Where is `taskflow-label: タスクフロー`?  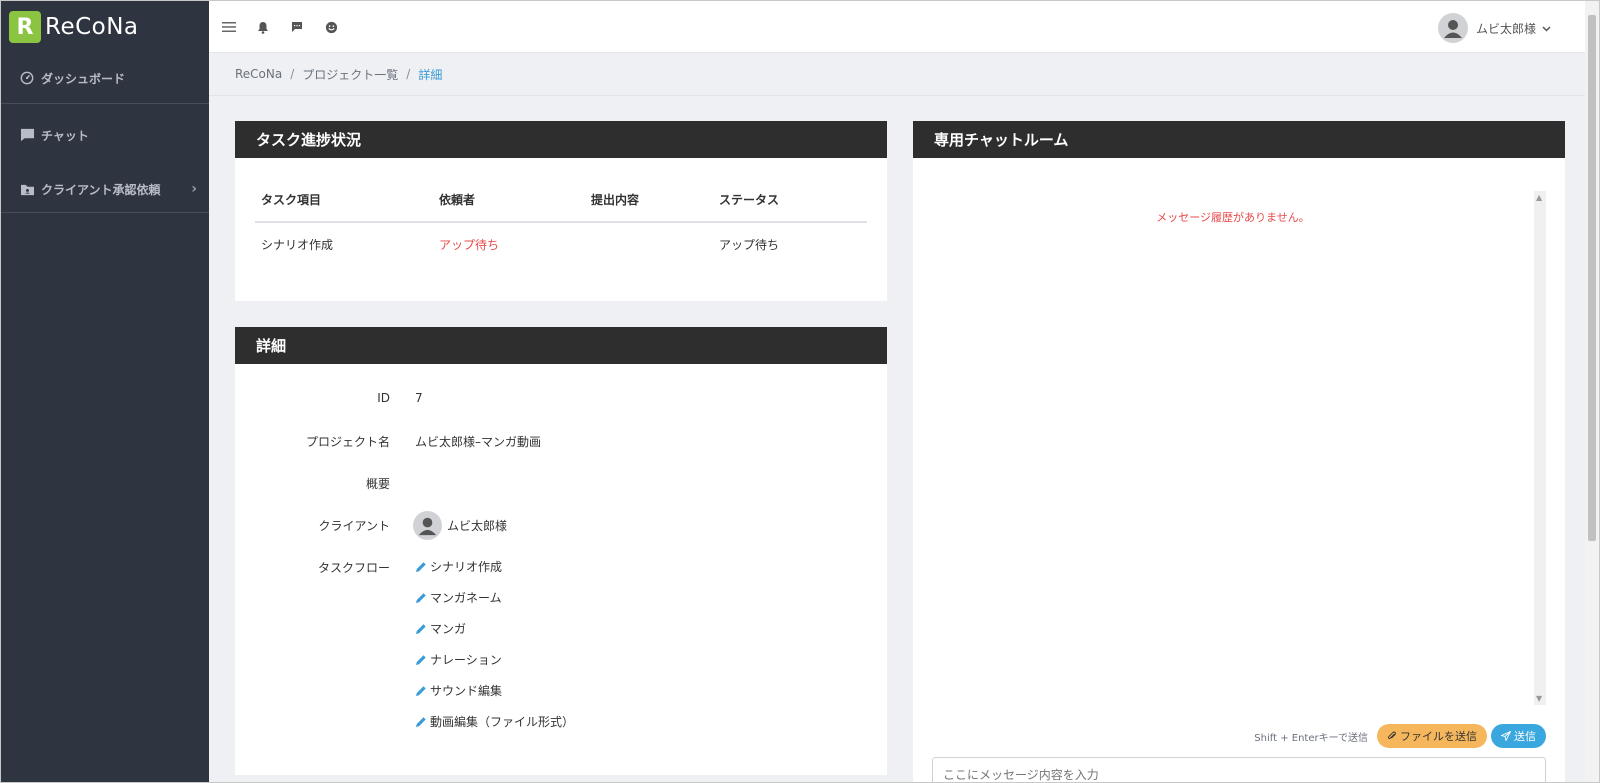 taskflow-label: タスクフロー is located at coordinates (353, 568).